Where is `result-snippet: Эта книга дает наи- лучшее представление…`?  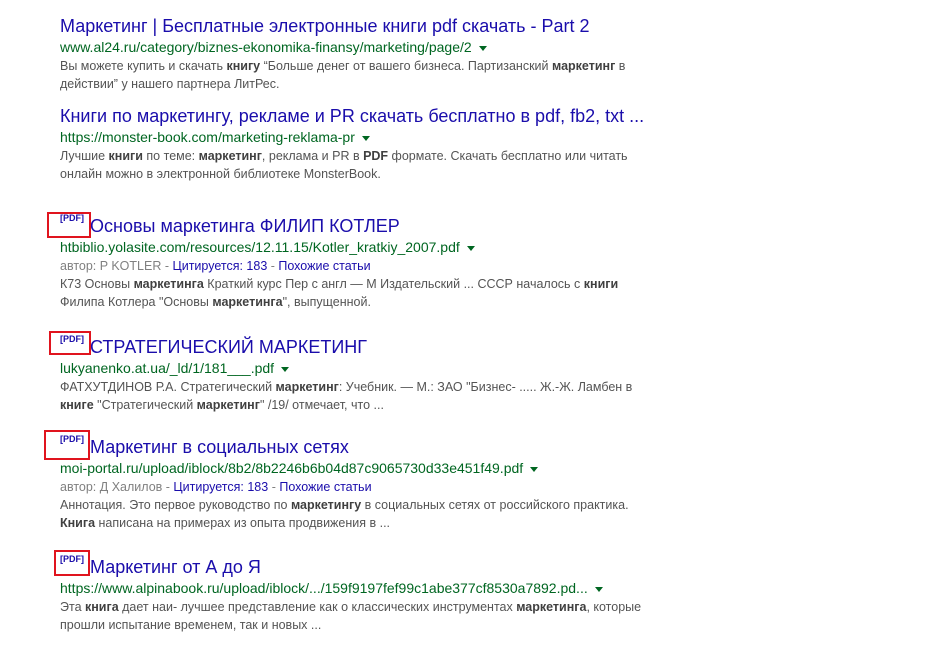
result-snippet: Эта книга дает наи- лучшее представление… is located at coordinates (357, 616).